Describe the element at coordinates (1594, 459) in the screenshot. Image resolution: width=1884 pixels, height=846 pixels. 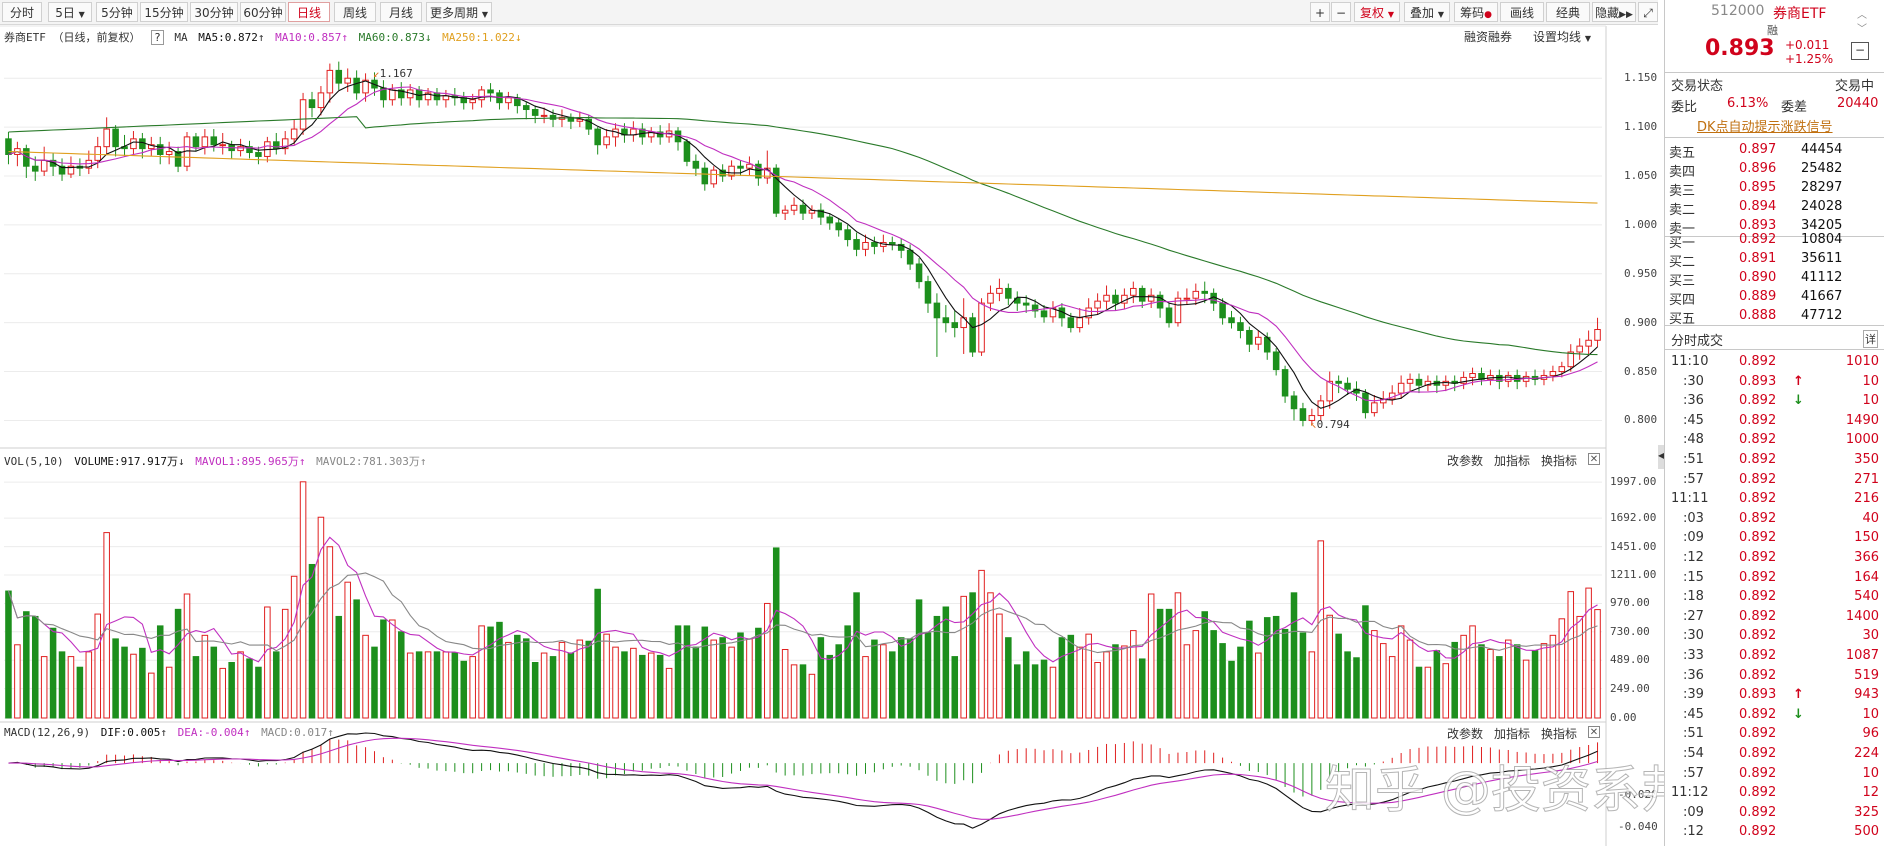
I see `vol-close-icon: ✕` at that location.